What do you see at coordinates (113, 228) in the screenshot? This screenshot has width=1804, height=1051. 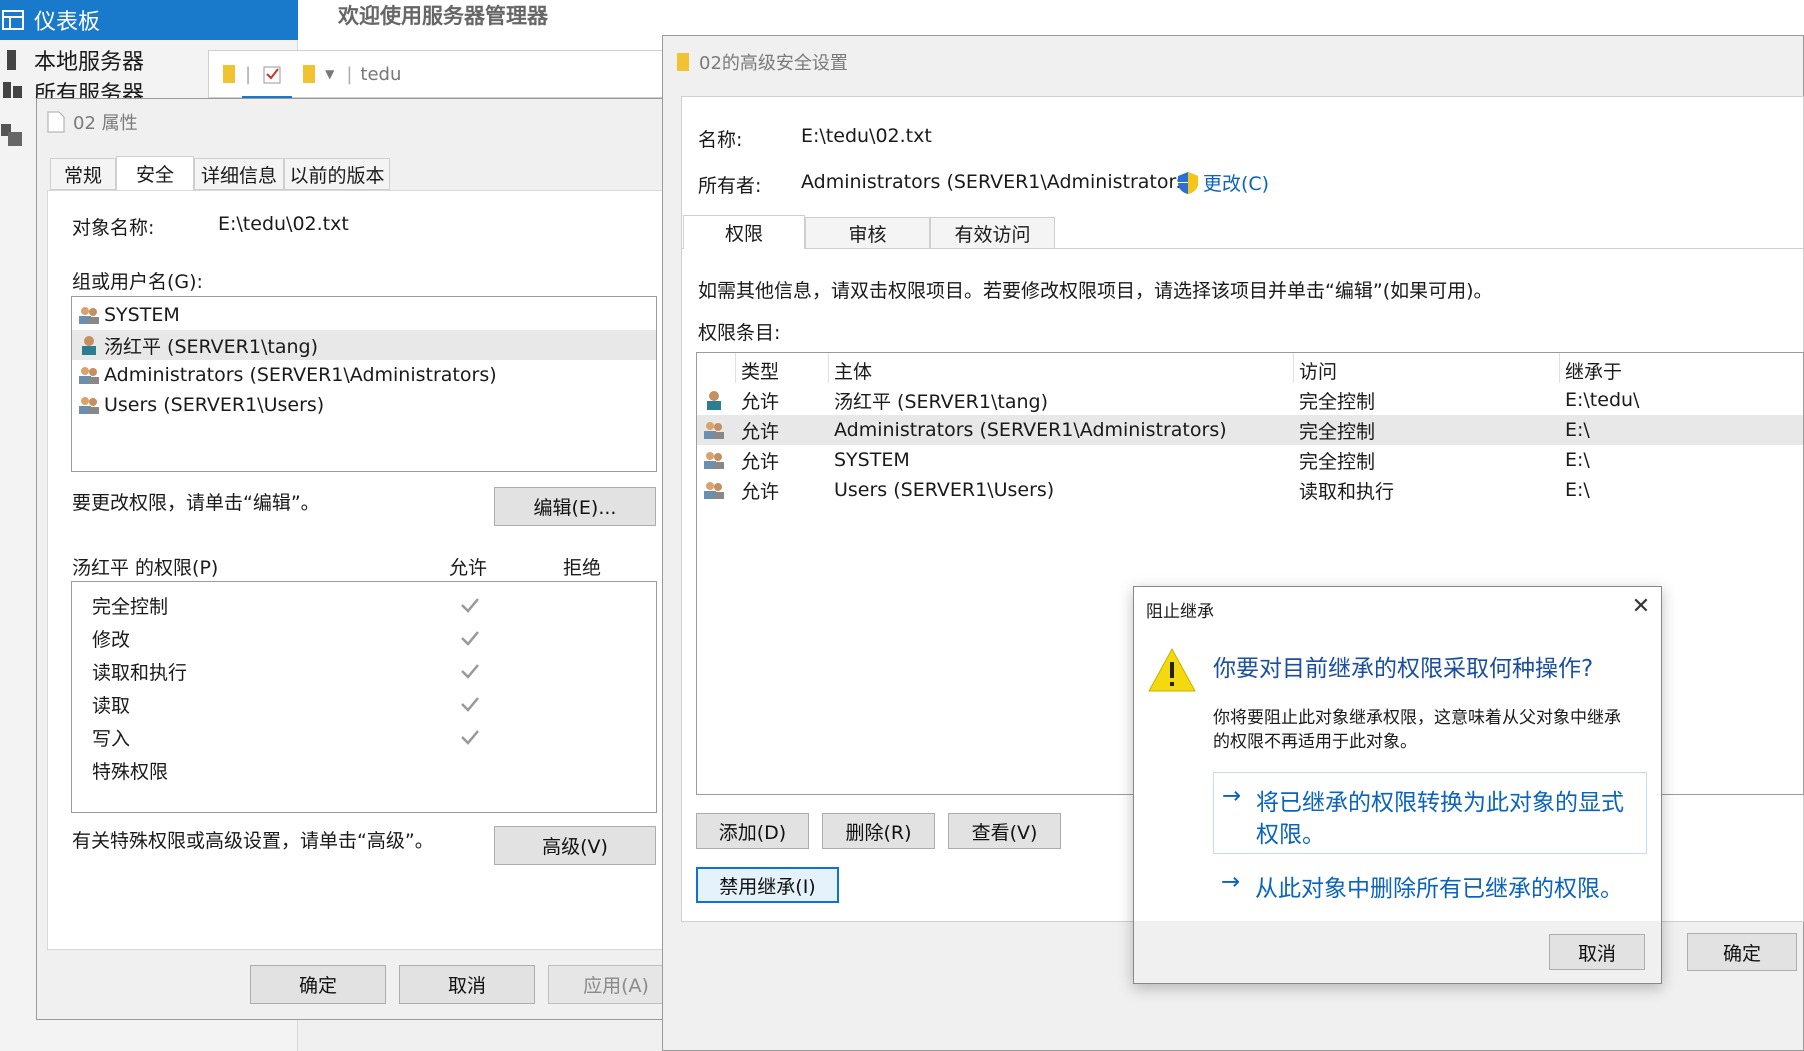 I see `object-name-label: 对象名称:` at bounding box center [113, 228].